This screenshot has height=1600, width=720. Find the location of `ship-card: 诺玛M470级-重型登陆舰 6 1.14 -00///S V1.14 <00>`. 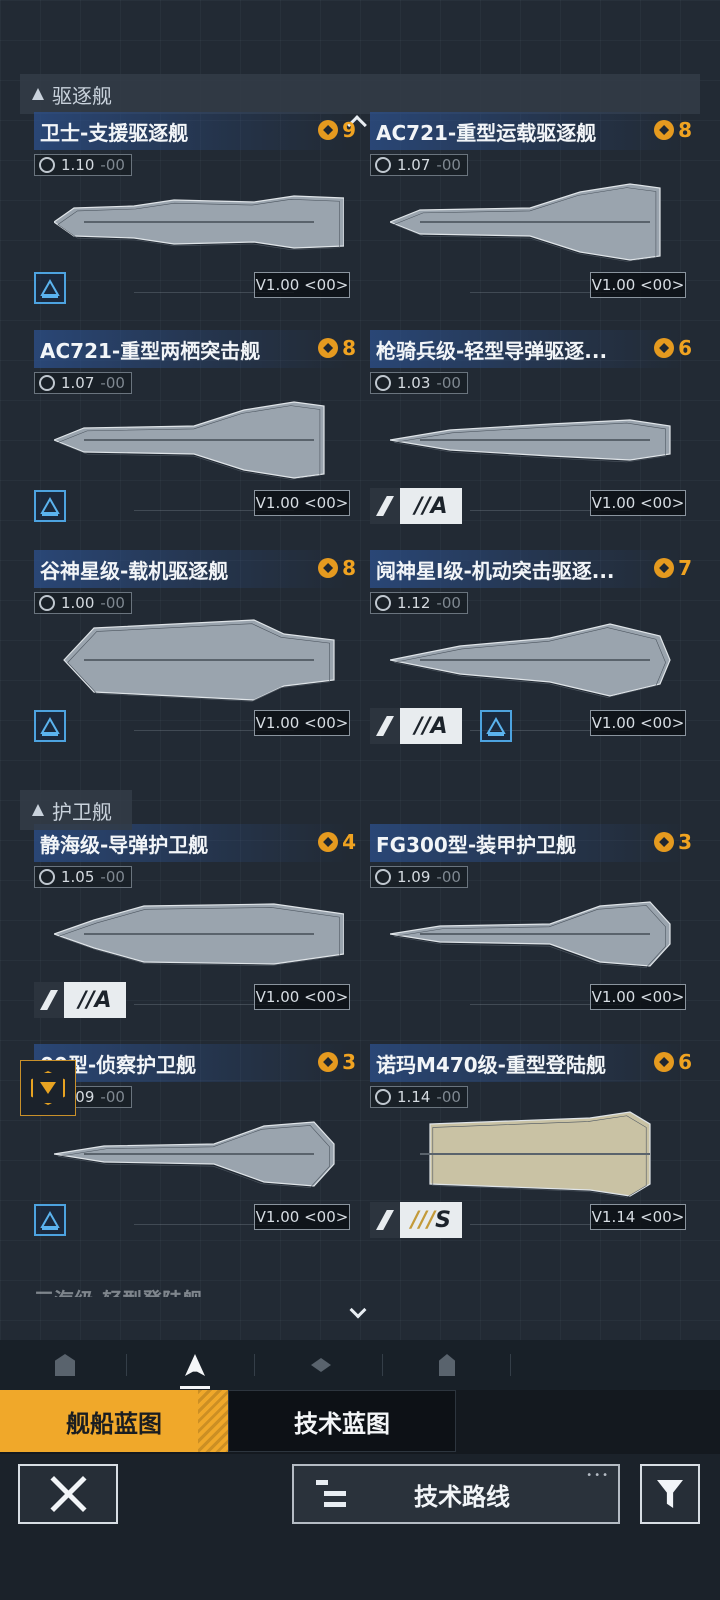

ship-card: 诺玛M470级-重型登陆舰 6 1.14 -00///S V1.14 <00> is located at coordinates (531, 1150).